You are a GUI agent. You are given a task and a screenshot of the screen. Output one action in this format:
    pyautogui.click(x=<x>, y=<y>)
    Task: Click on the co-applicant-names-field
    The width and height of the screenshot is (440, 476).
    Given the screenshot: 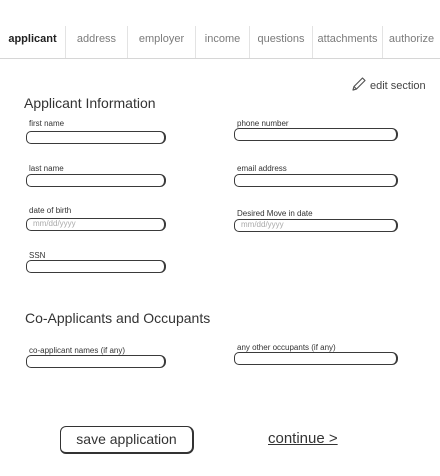 What is the action you would take?
    pyautogui.click(x=96, y=361)
    